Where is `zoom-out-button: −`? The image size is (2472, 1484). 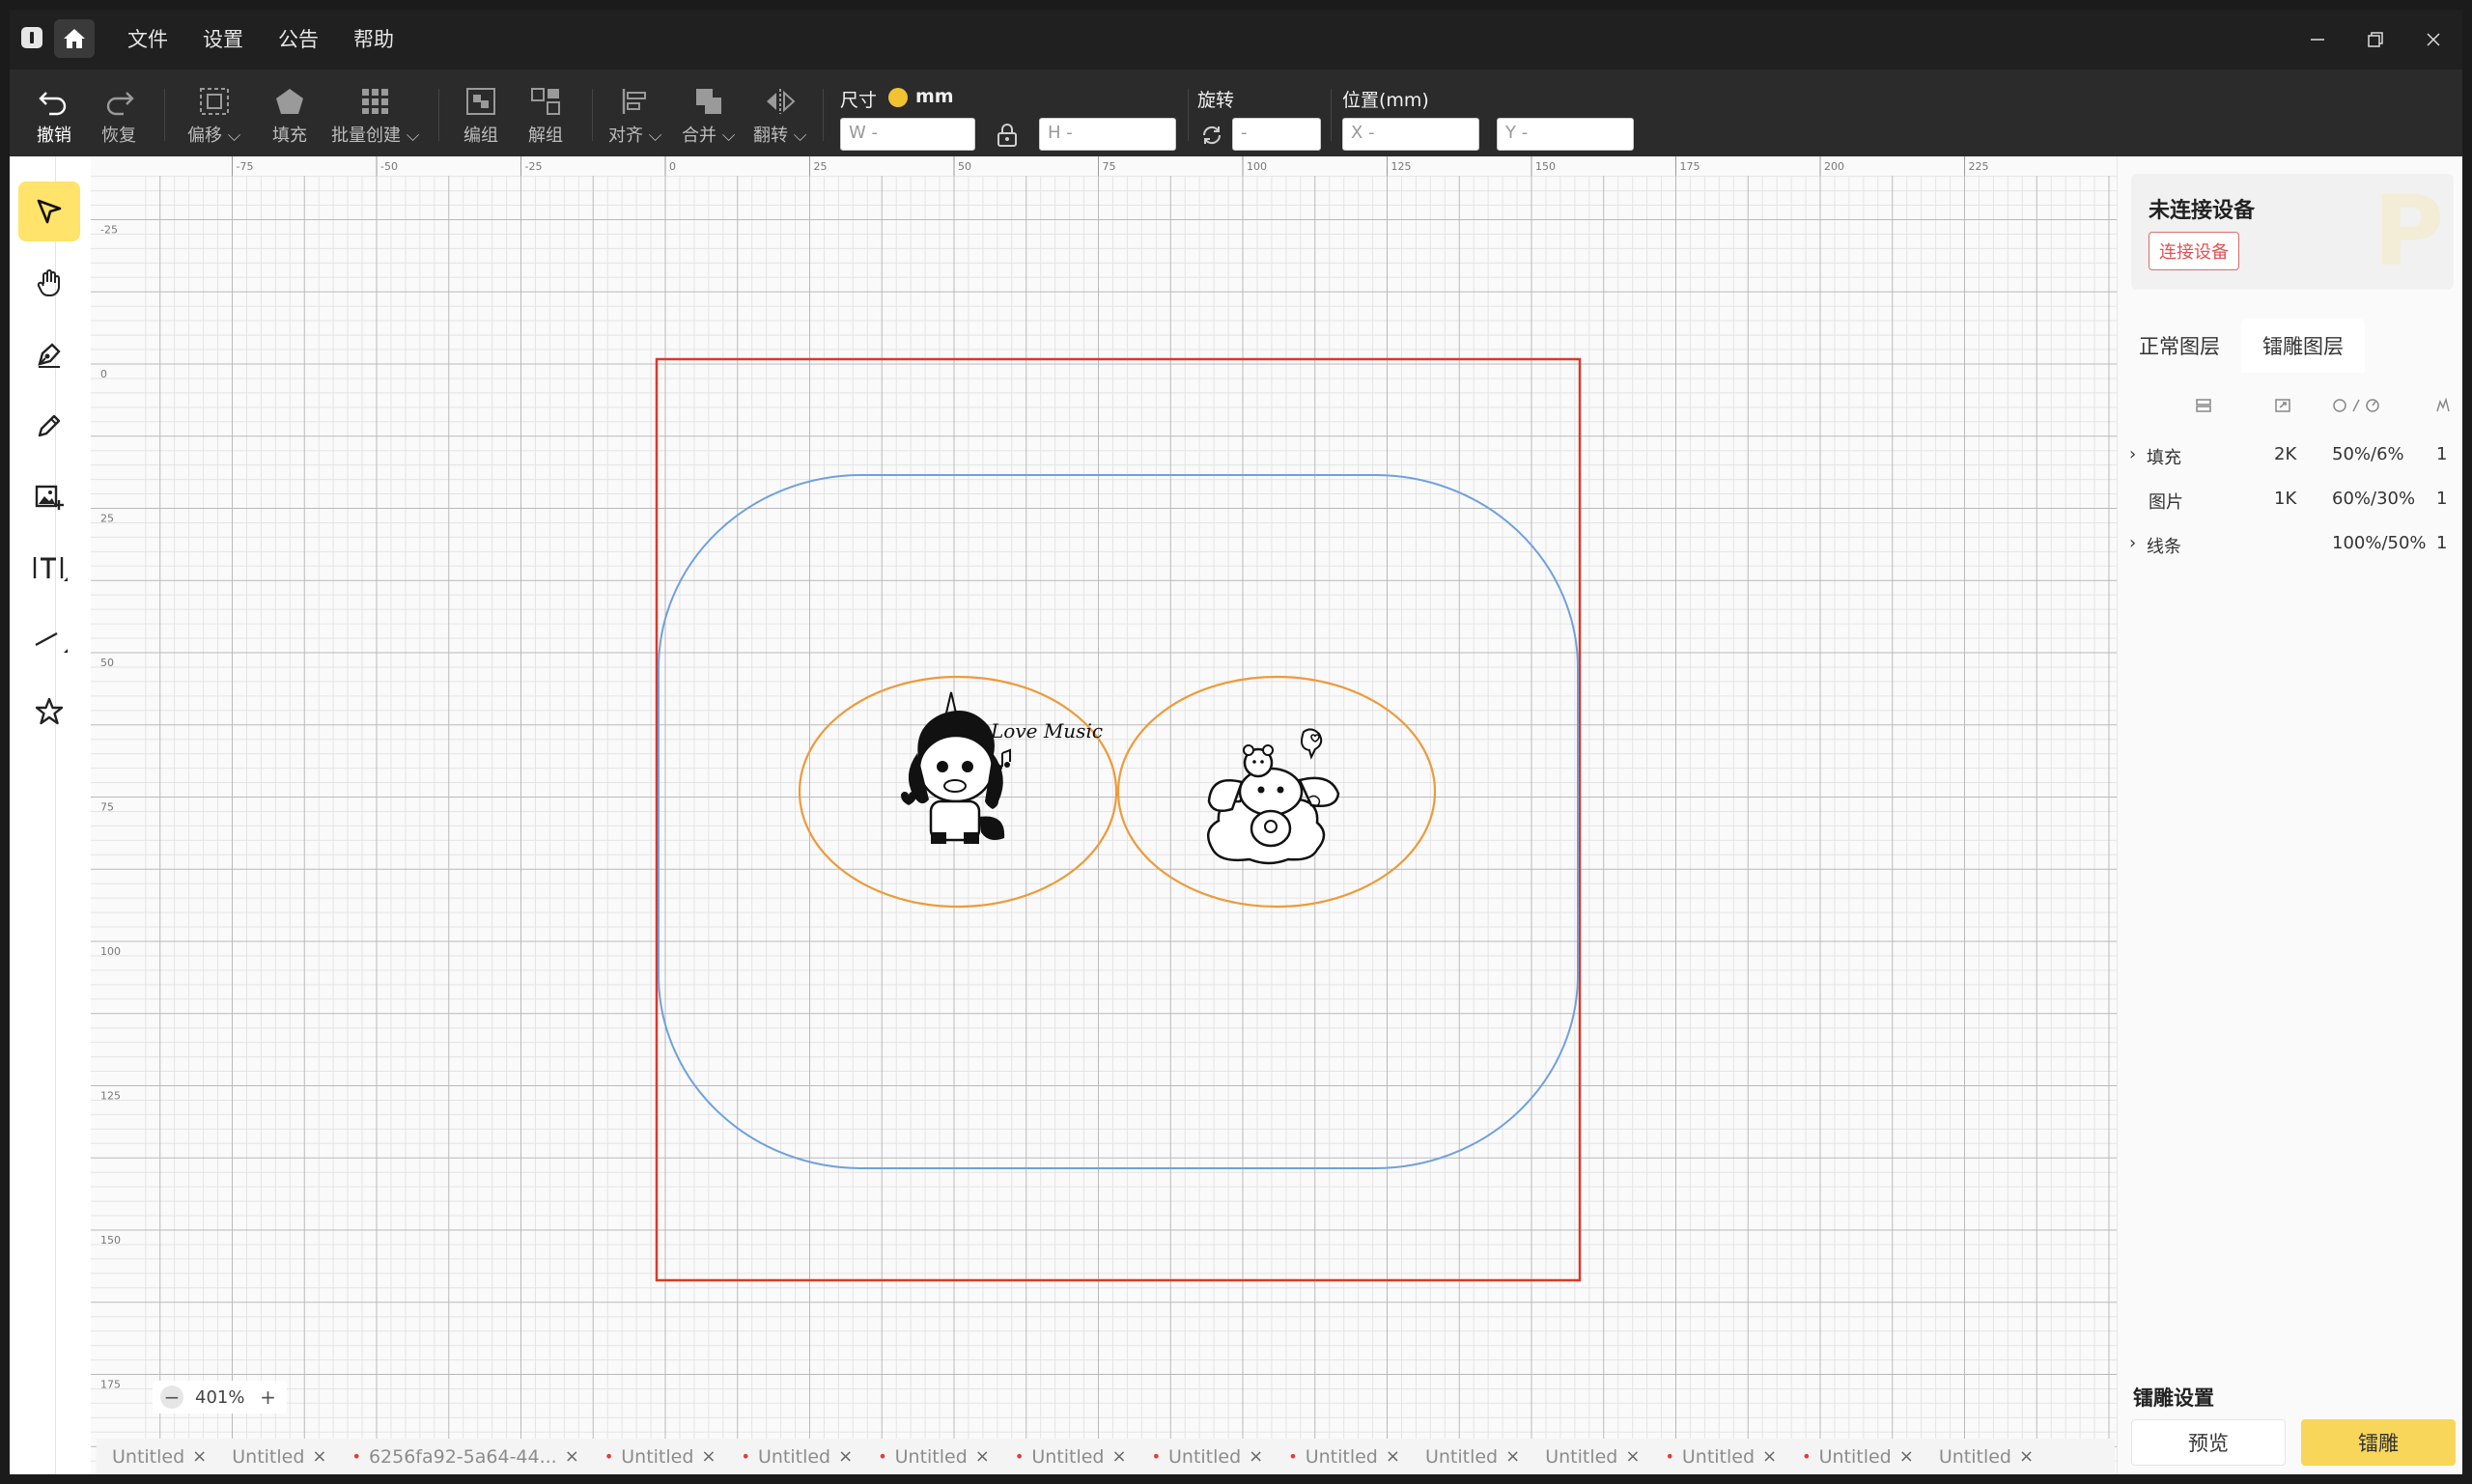 zoom-out-button: − is located at coordinates (171, 1398).